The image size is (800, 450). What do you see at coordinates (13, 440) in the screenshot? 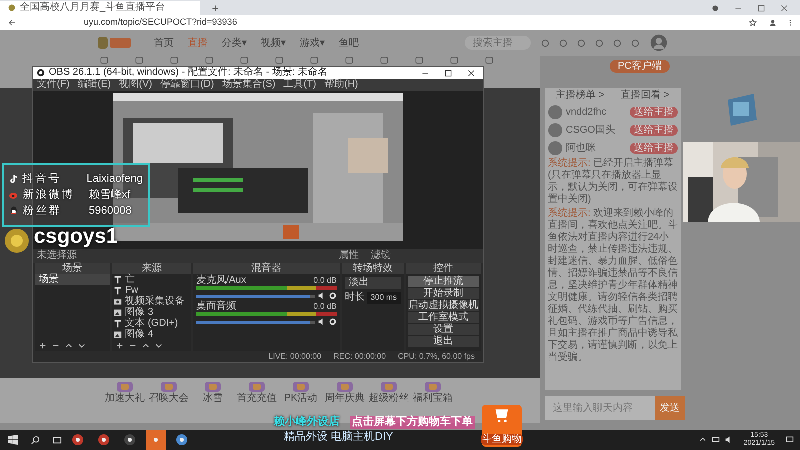
I see `start-icon` at bounding box center [13, 440].